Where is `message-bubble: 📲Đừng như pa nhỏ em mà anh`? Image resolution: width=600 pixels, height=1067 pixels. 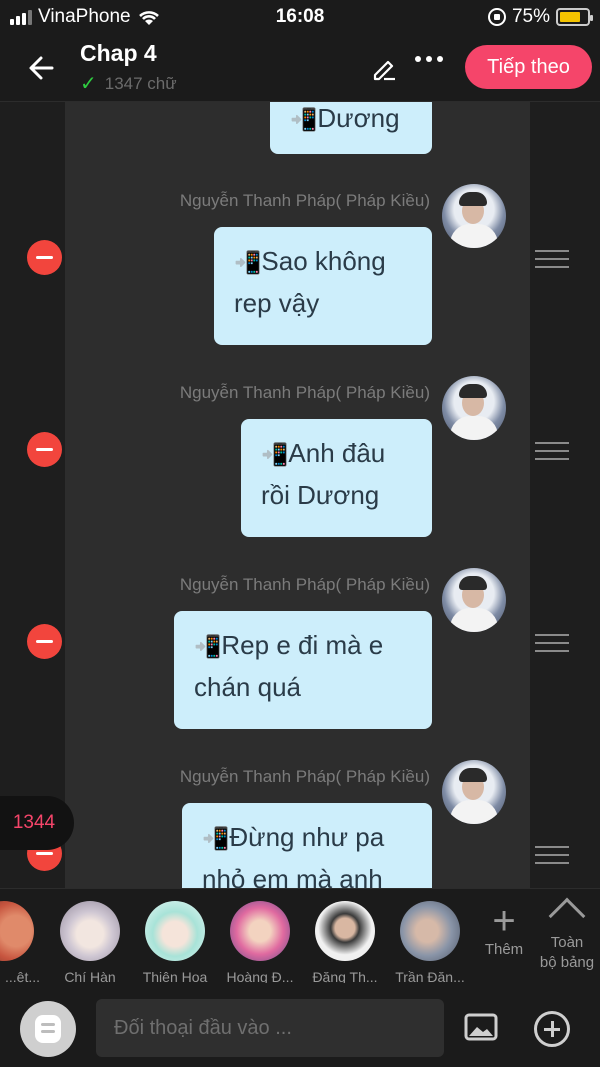
message-bubble: 📲Đừng như pa nhỏ em mà anh is located at coordinates (307, 845).